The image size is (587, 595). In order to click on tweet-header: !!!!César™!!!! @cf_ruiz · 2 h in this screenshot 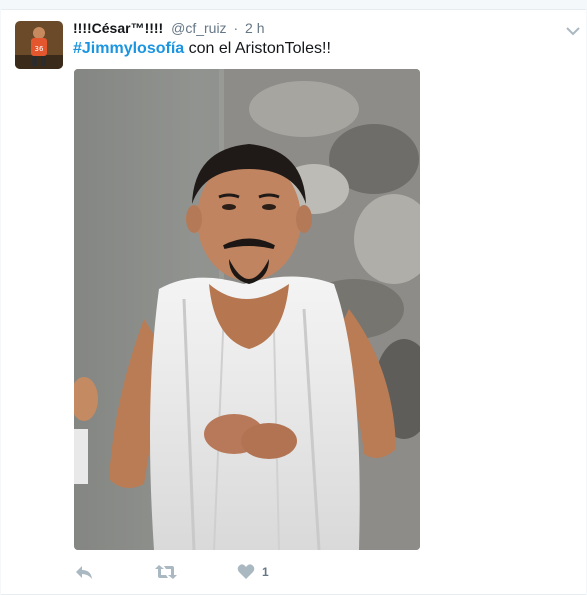, I will do `click(168, 28)`.